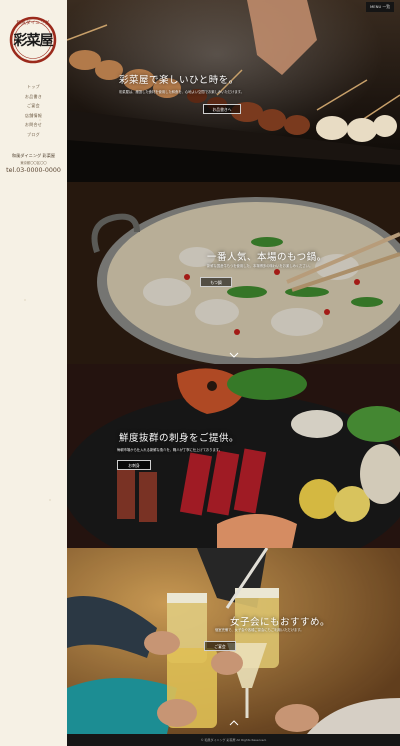 The height and width of the screenshot is (746, 400). Describe the element at coordinates (222, 109) in the screenshot. I see `hero-menu-button: お品書きへ` at that location.